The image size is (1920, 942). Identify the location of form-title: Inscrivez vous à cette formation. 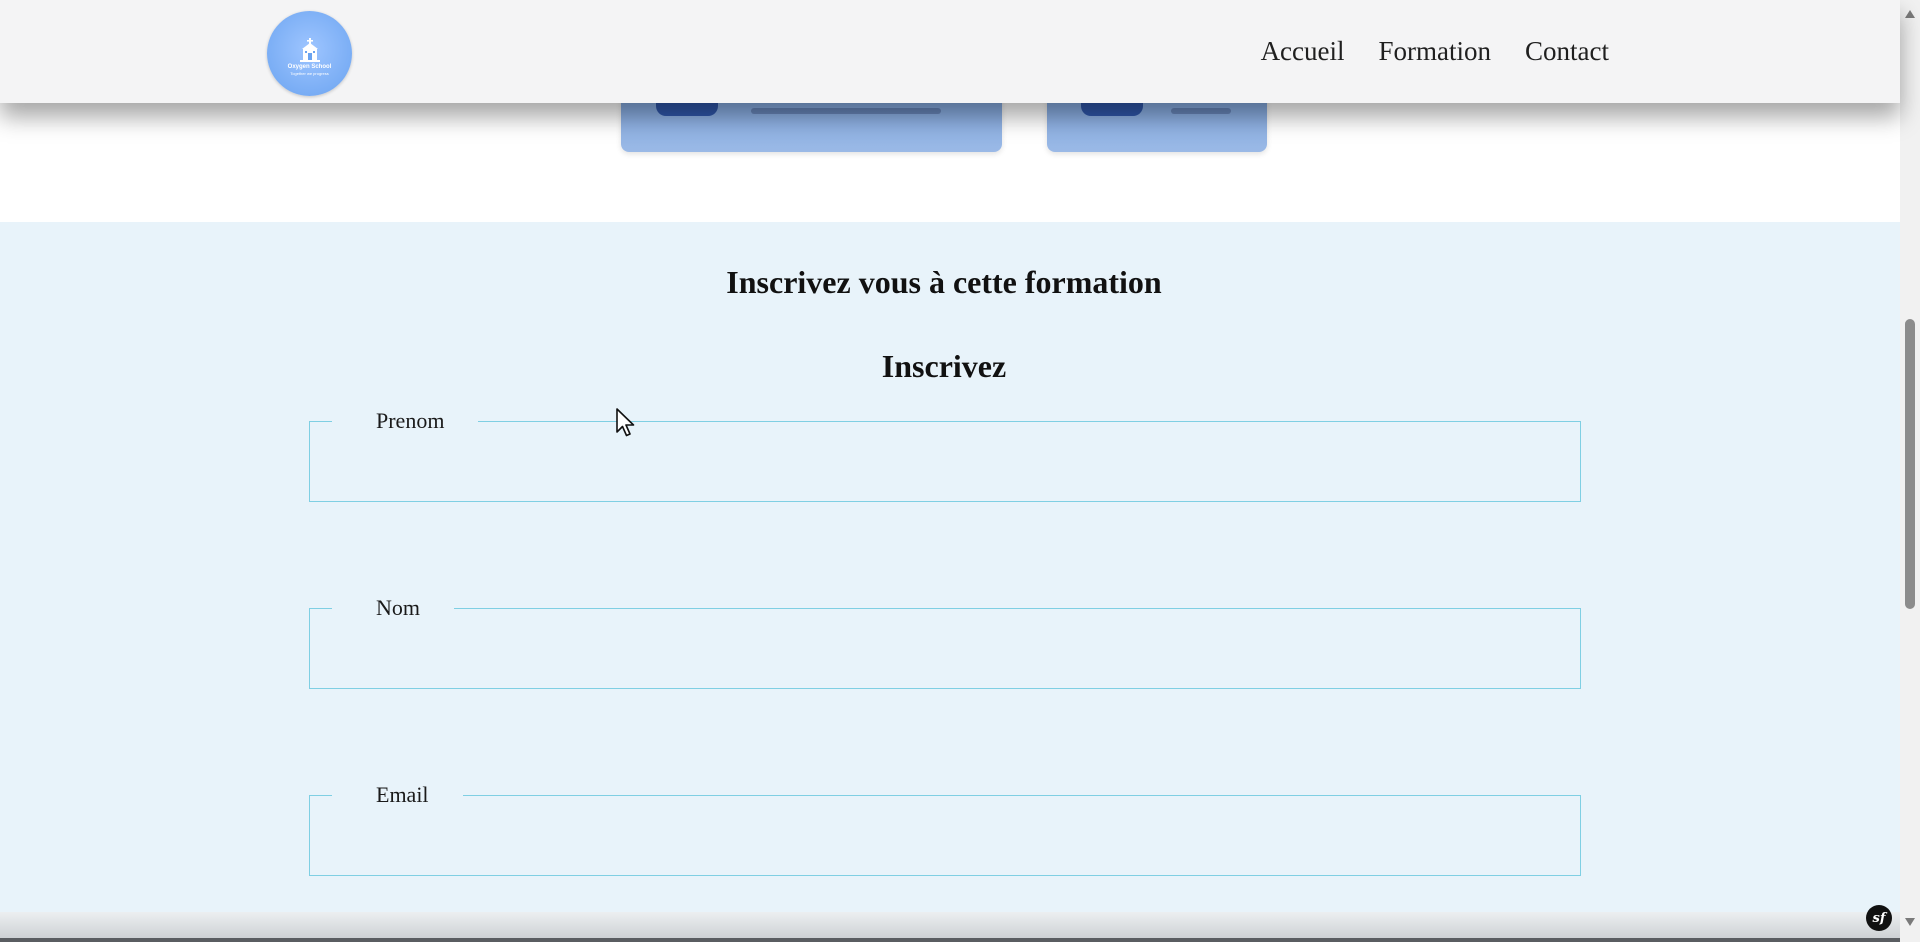
(944, 282).